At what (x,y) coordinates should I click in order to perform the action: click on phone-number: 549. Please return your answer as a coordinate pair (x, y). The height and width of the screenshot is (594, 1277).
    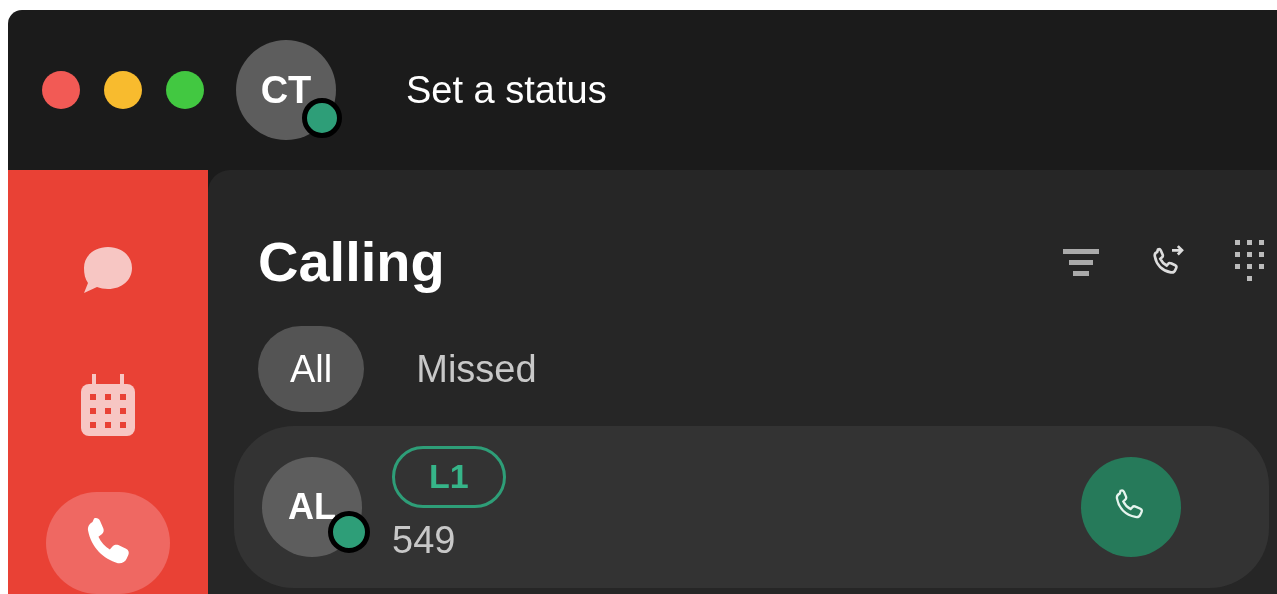
    Looking at the image, I should click on (424, 540).